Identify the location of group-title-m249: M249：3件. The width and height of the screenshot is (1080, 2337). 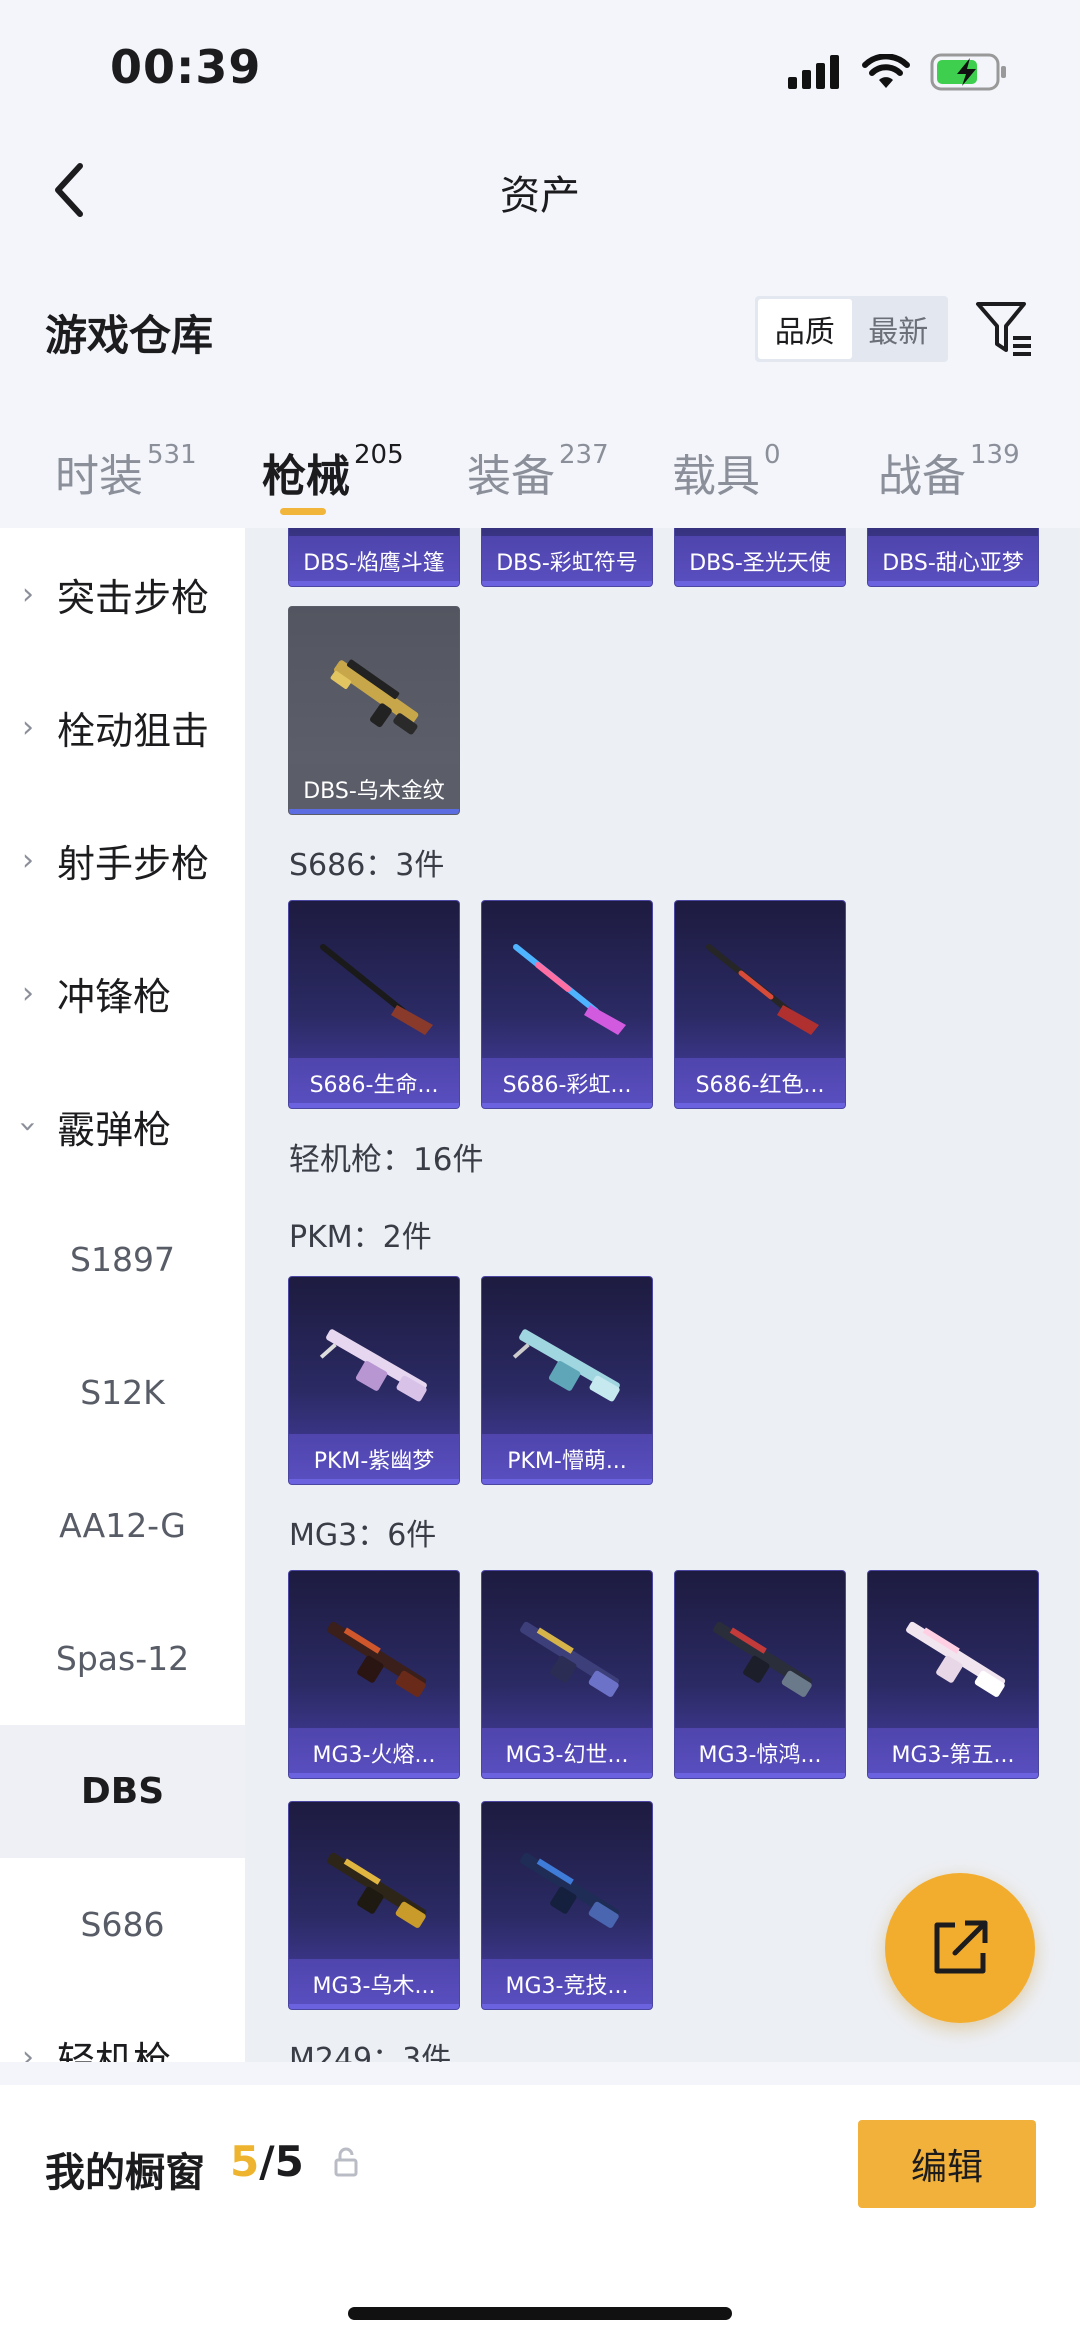
(370, 2052).